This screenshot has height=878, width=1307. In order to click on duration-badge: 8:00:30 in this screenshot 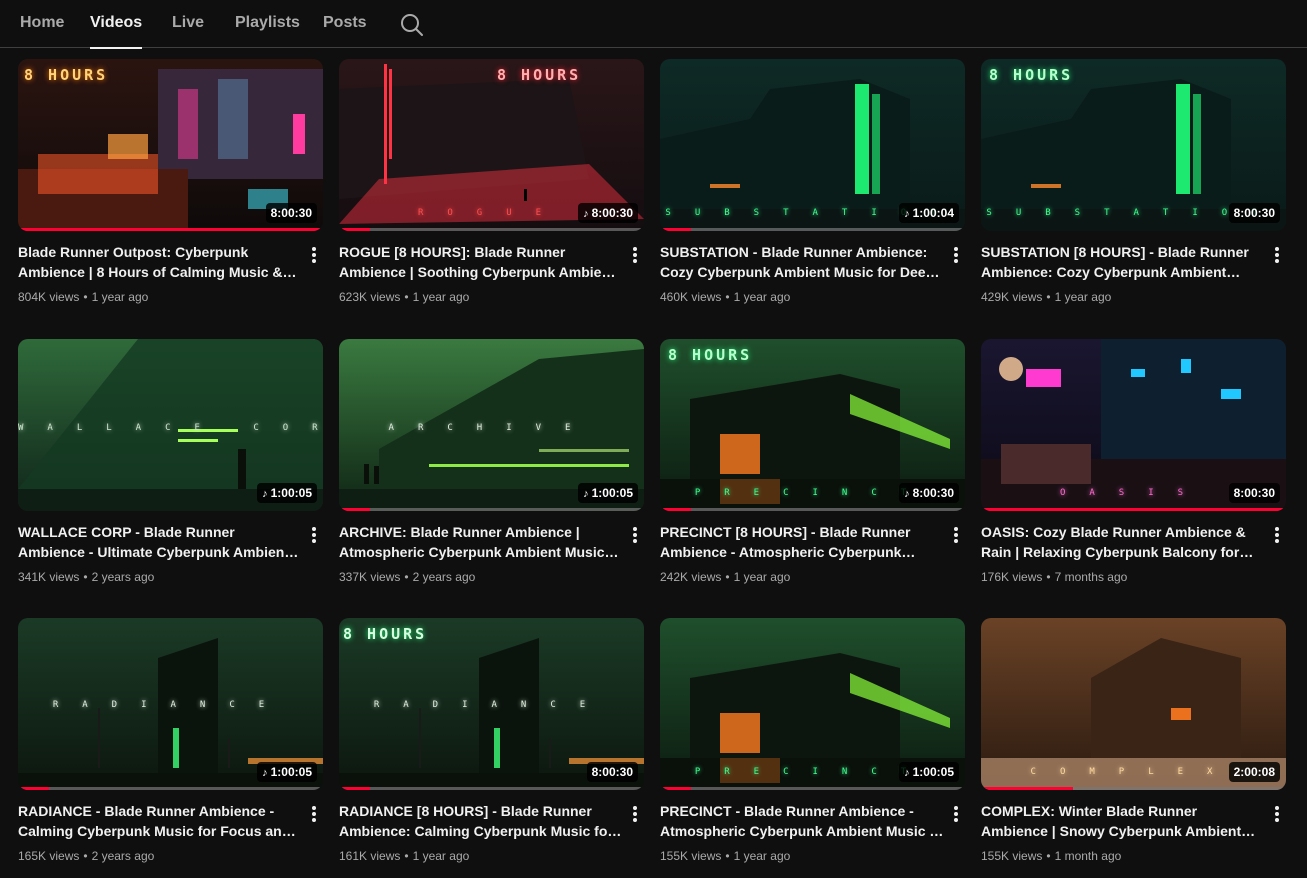, I will do `click(1254, 213)`.